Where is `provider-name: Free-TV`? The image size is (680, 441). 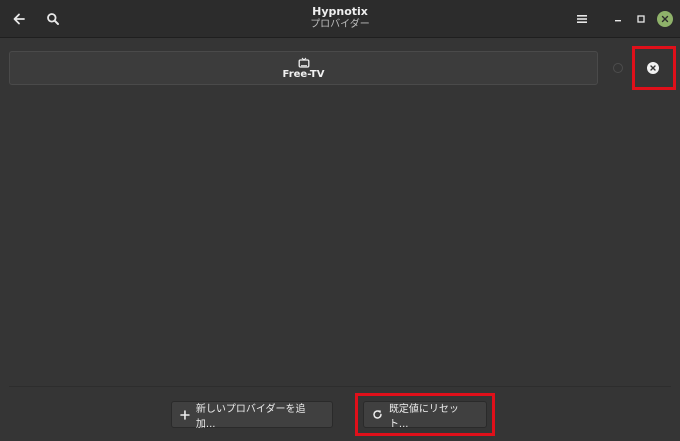 provider-name: Free-TV is located at coordinates (303, 74).